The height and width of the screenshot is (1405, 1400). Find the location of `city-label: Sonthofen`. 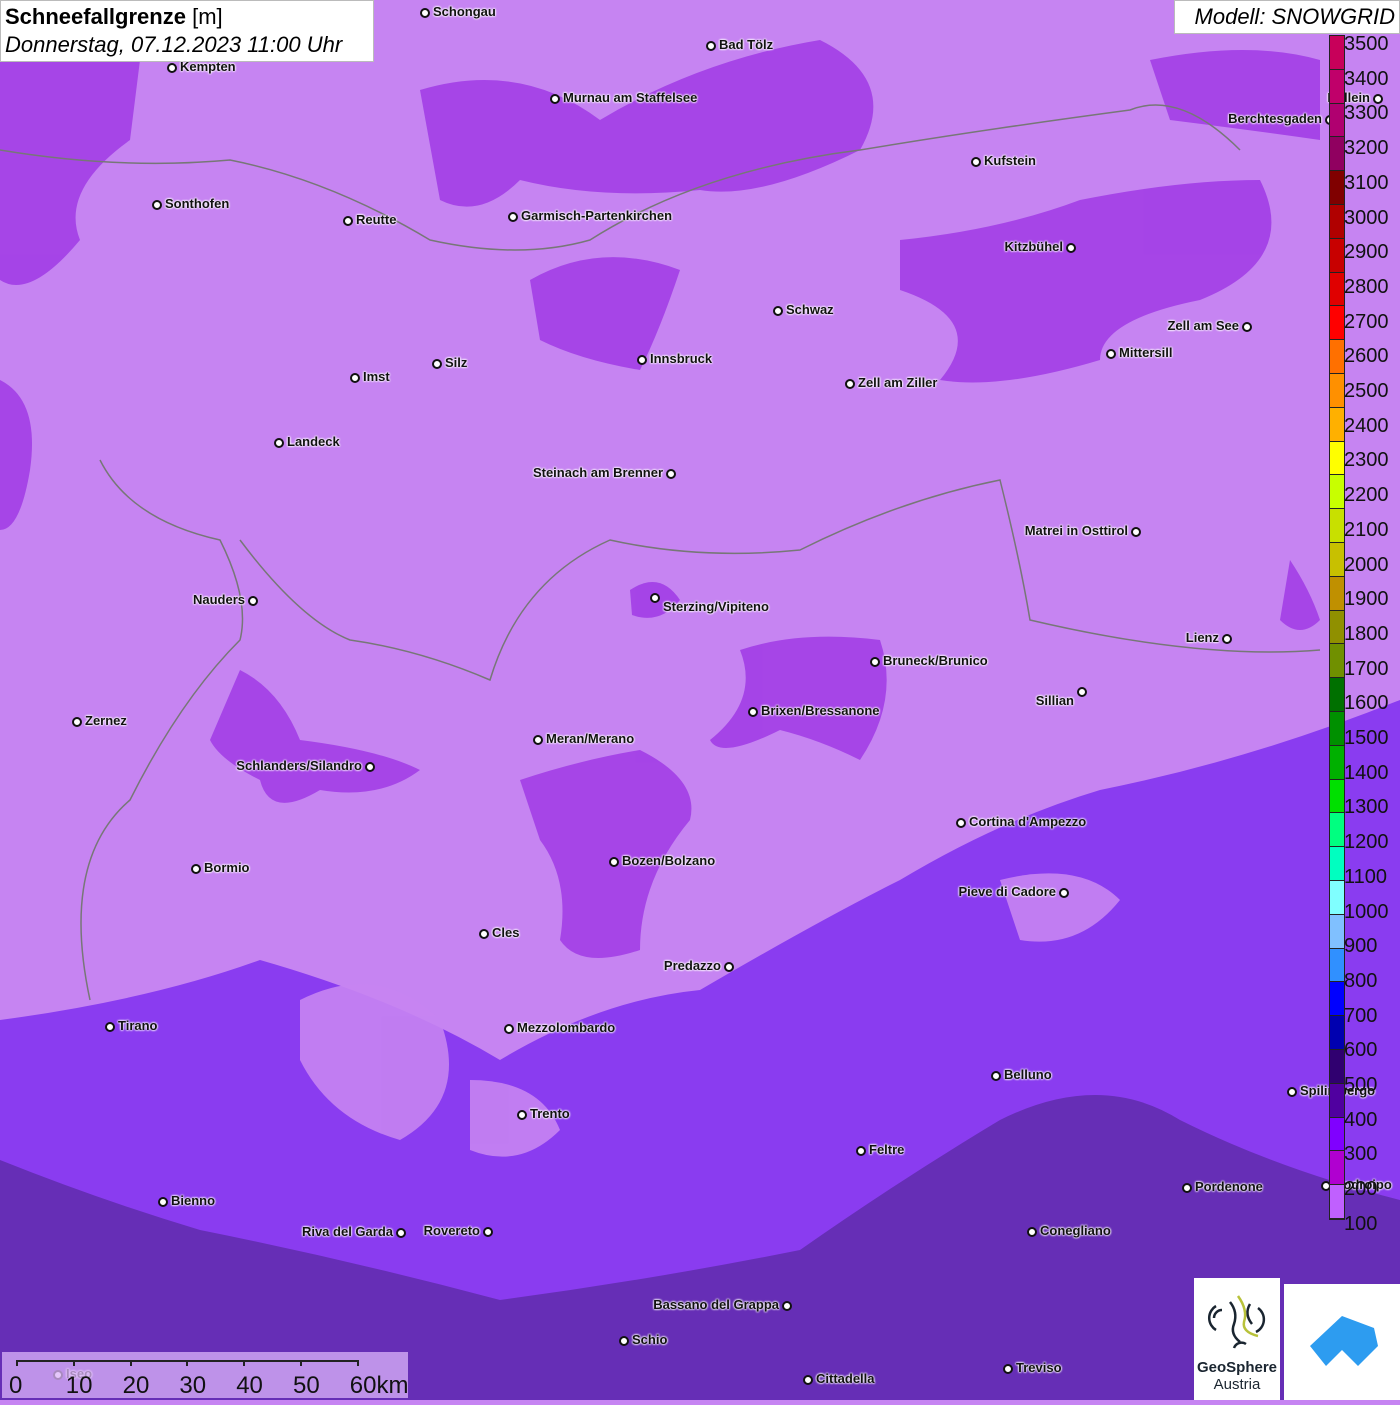

city-label: Sonthofen is located at coordinates (197, 203).